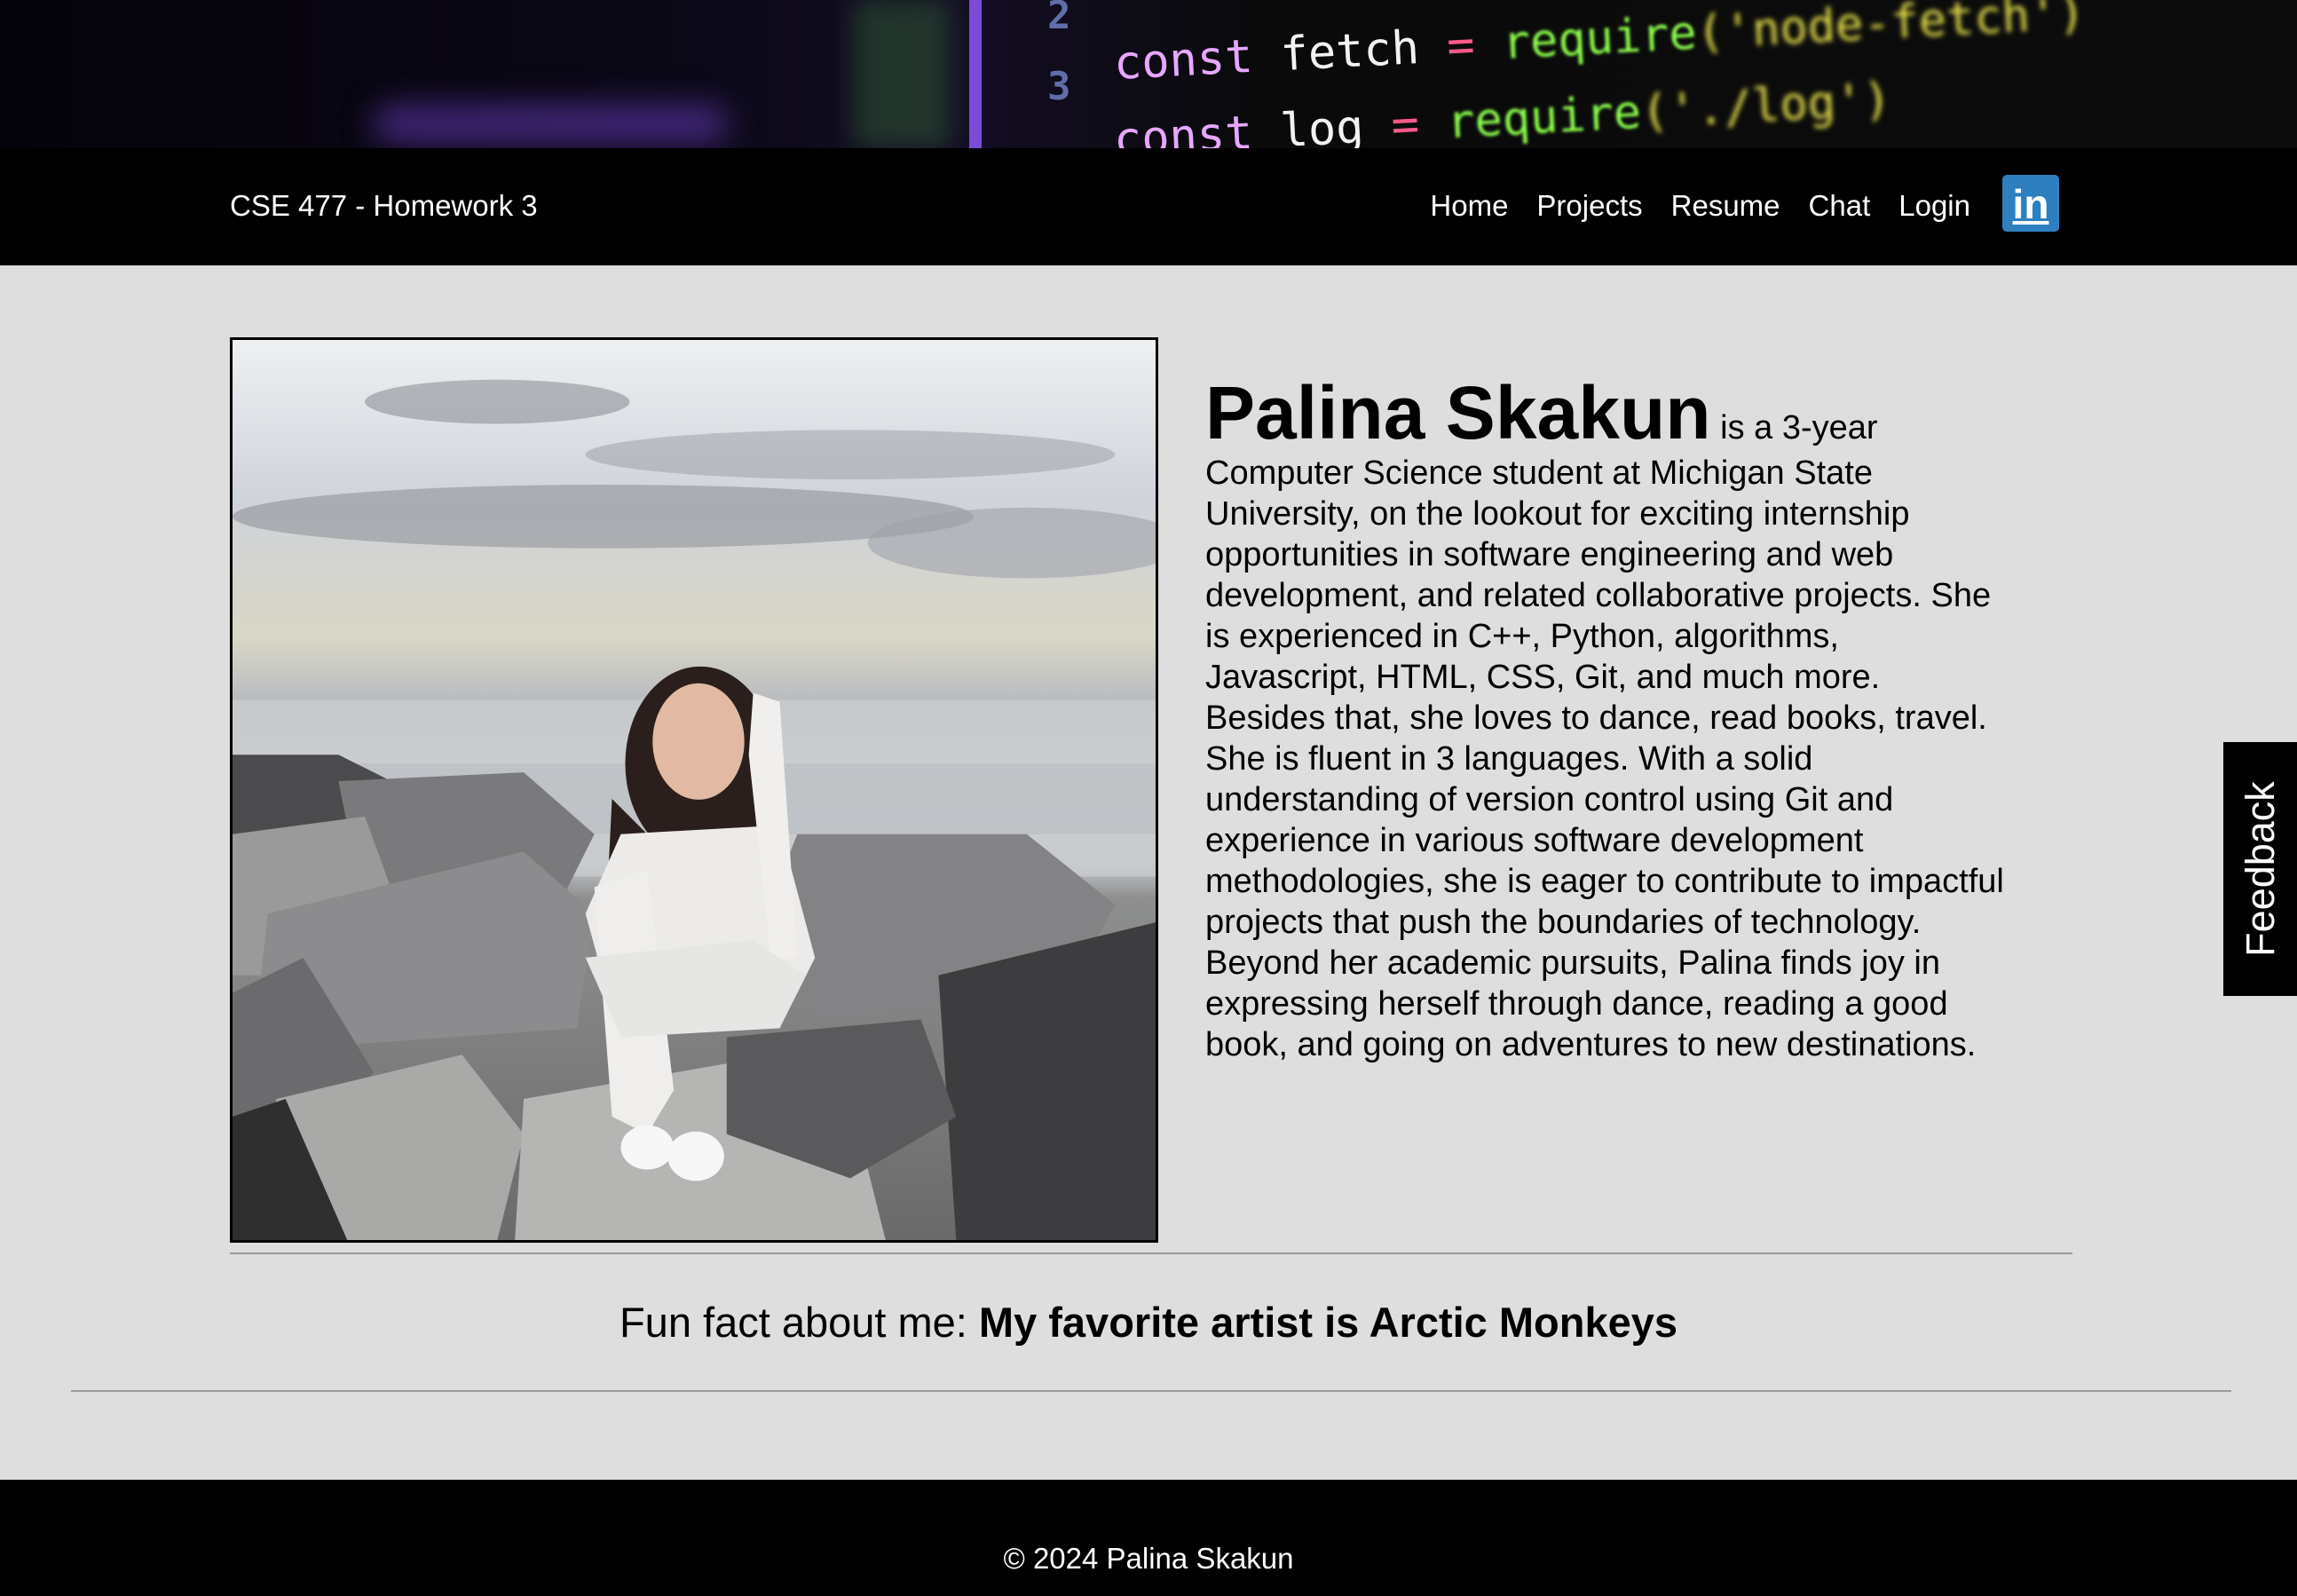 This screenshot has width=2297, height=1596. What do you see at coordinates (1458, 412) in the screenshot?
I see `profile-name: Palina Skakun` at bounding box center [1458, 412].